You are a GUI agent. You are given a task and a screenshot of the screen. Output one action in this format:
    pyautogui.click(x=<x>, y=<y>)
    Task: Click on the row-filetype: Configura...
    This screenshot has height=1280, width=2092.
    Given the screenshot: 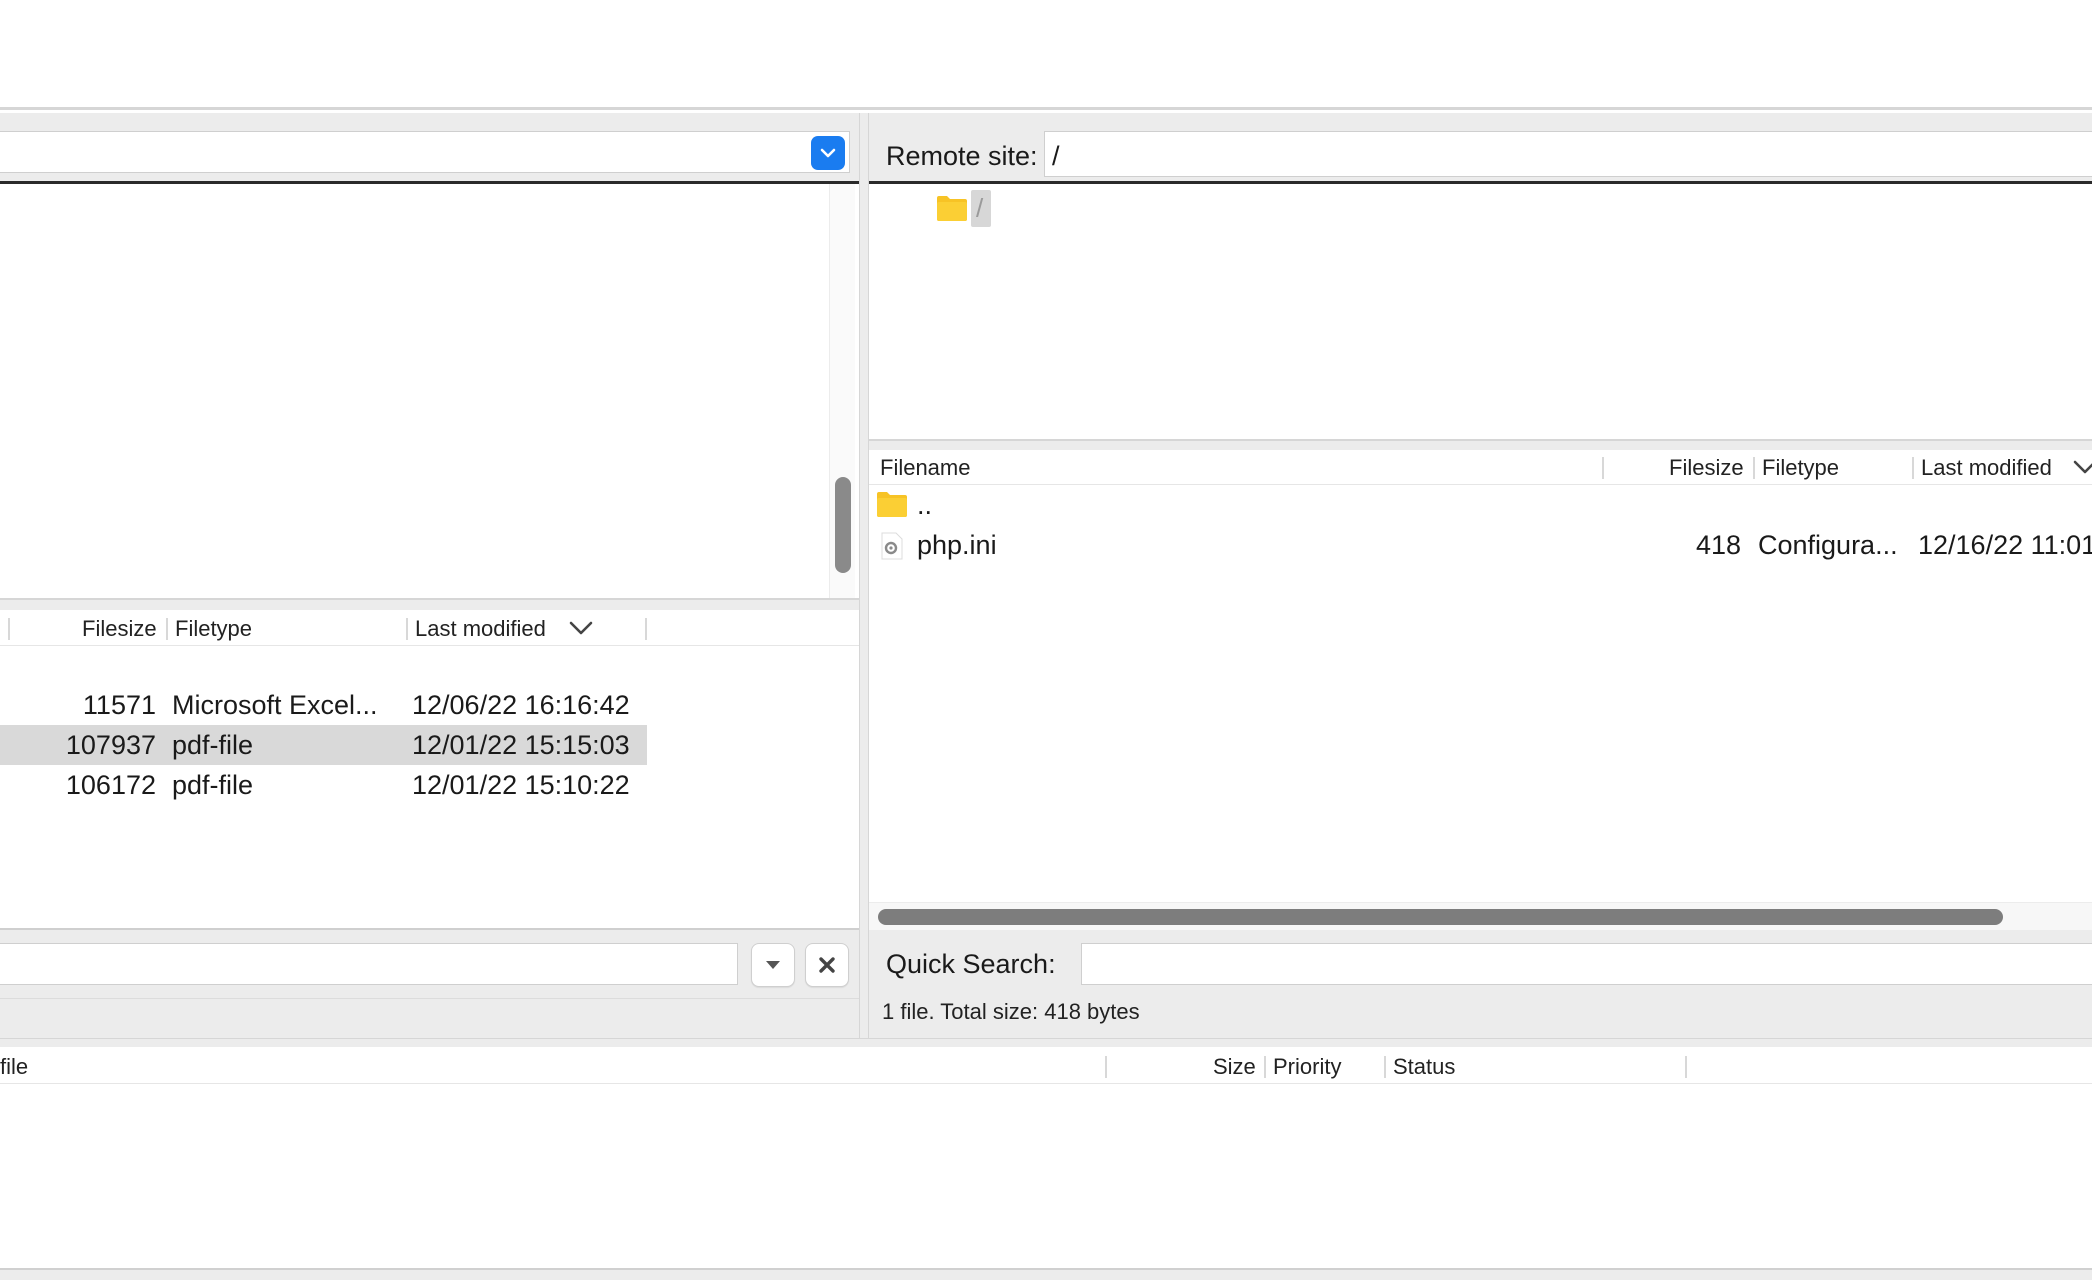 What is the action you would take?
    pyautogui.click(x=1828, y=545)
    